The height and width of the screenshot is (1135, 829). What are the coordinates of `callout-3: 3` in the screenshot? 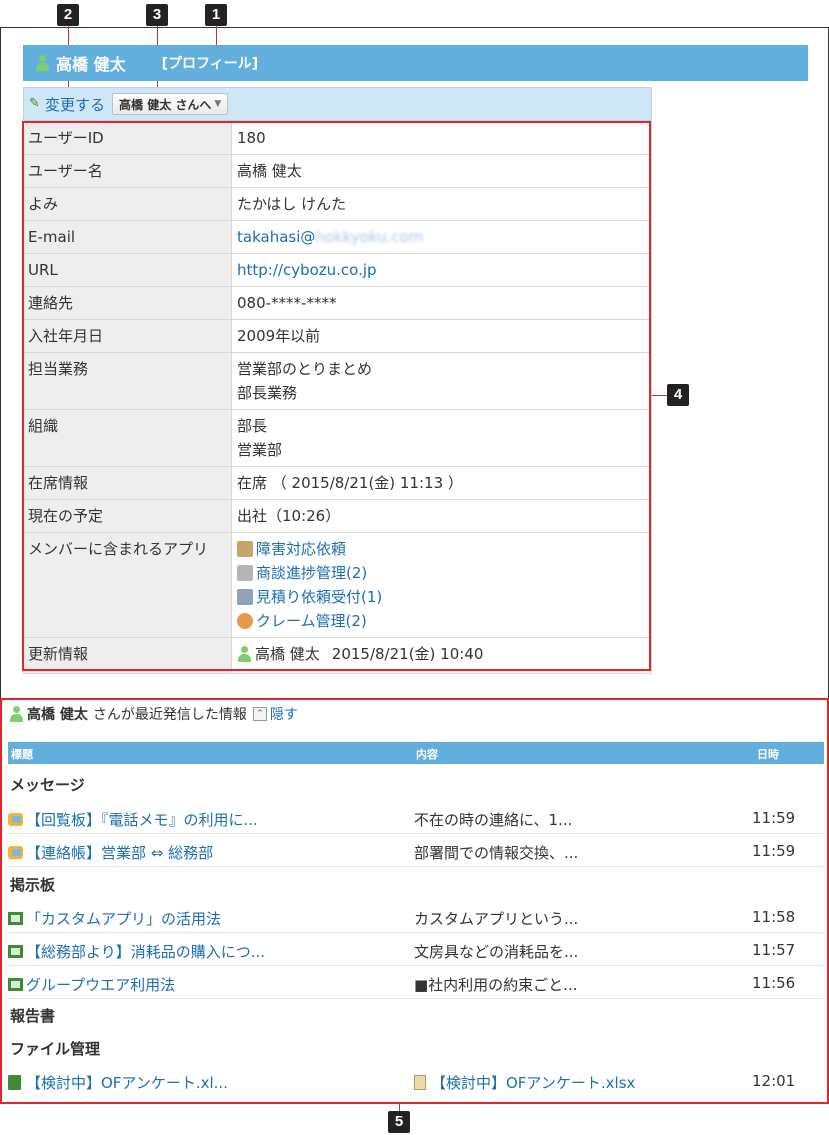 It's located at (157, 15).